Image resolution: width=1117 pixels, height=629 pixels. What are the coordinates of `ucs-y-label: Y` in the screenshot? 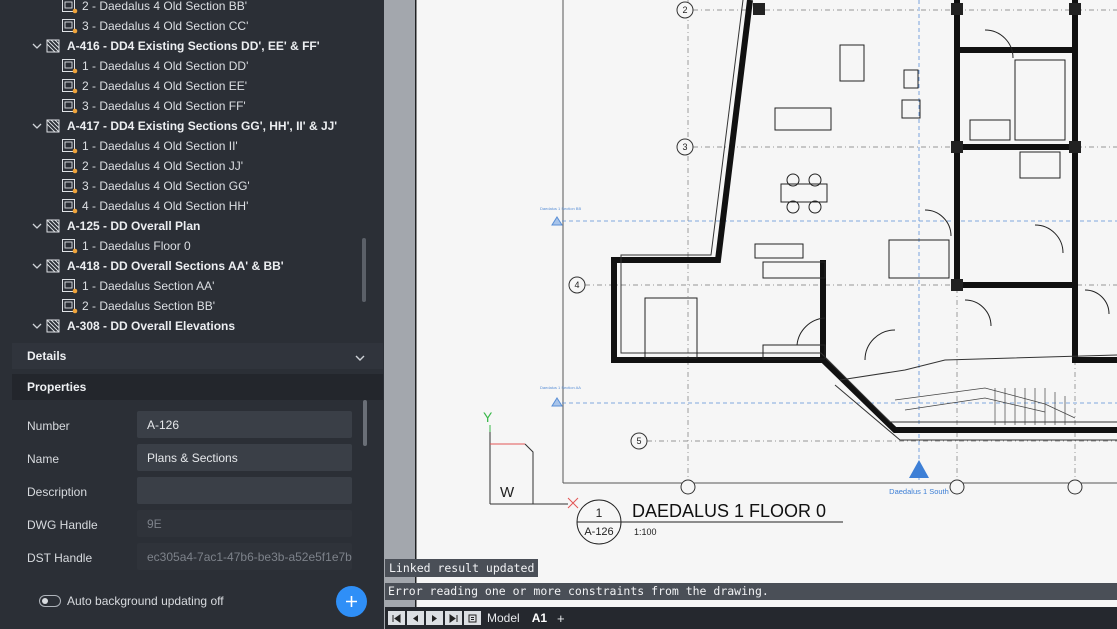 It's located at (488, 417).